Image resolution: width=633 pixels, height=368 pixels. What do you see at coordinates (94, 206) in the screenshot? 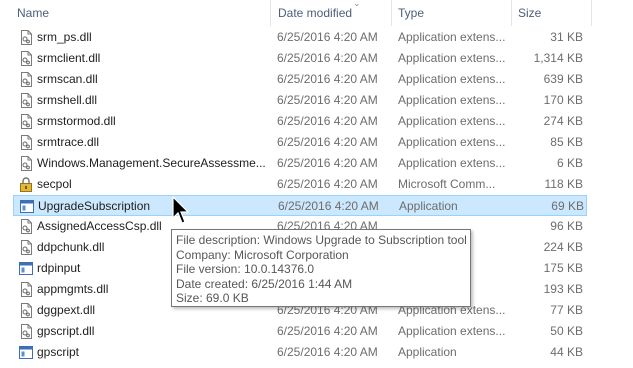
I see `file-name: UpgradeSubscription` at bounding box center [94, 206].